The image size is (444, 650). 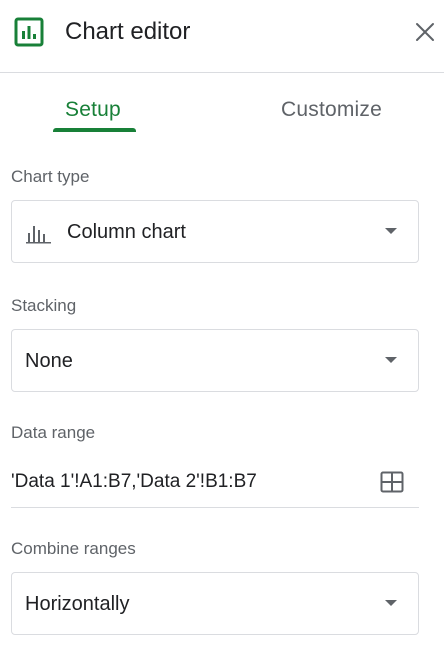 What do you see at coordinates (215, 603) in the screenshot?
I see `combine-ranges-dropdown: Horizontally` at bounding box center [215, 603].